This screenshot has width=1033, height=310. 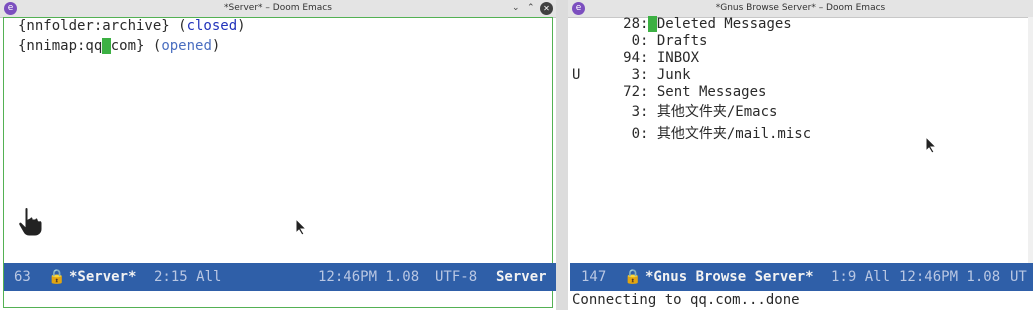 I want to click on mailbox-name: Deleted Messages, so click(x=724, y=24).